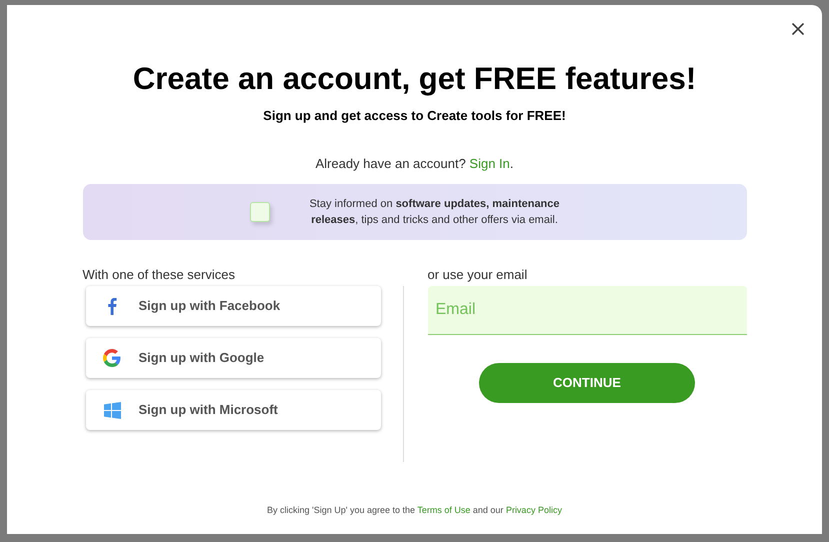 This screenshot has height=542, width=829. I want to click on services-heading: With one of these services, so click(159, 275).